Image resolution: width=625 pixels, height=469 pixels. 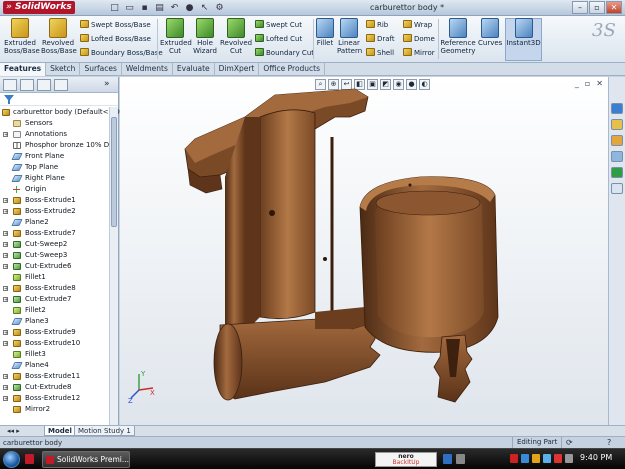 I want to click on file-explorer-icon, so click(x=617, y=140).